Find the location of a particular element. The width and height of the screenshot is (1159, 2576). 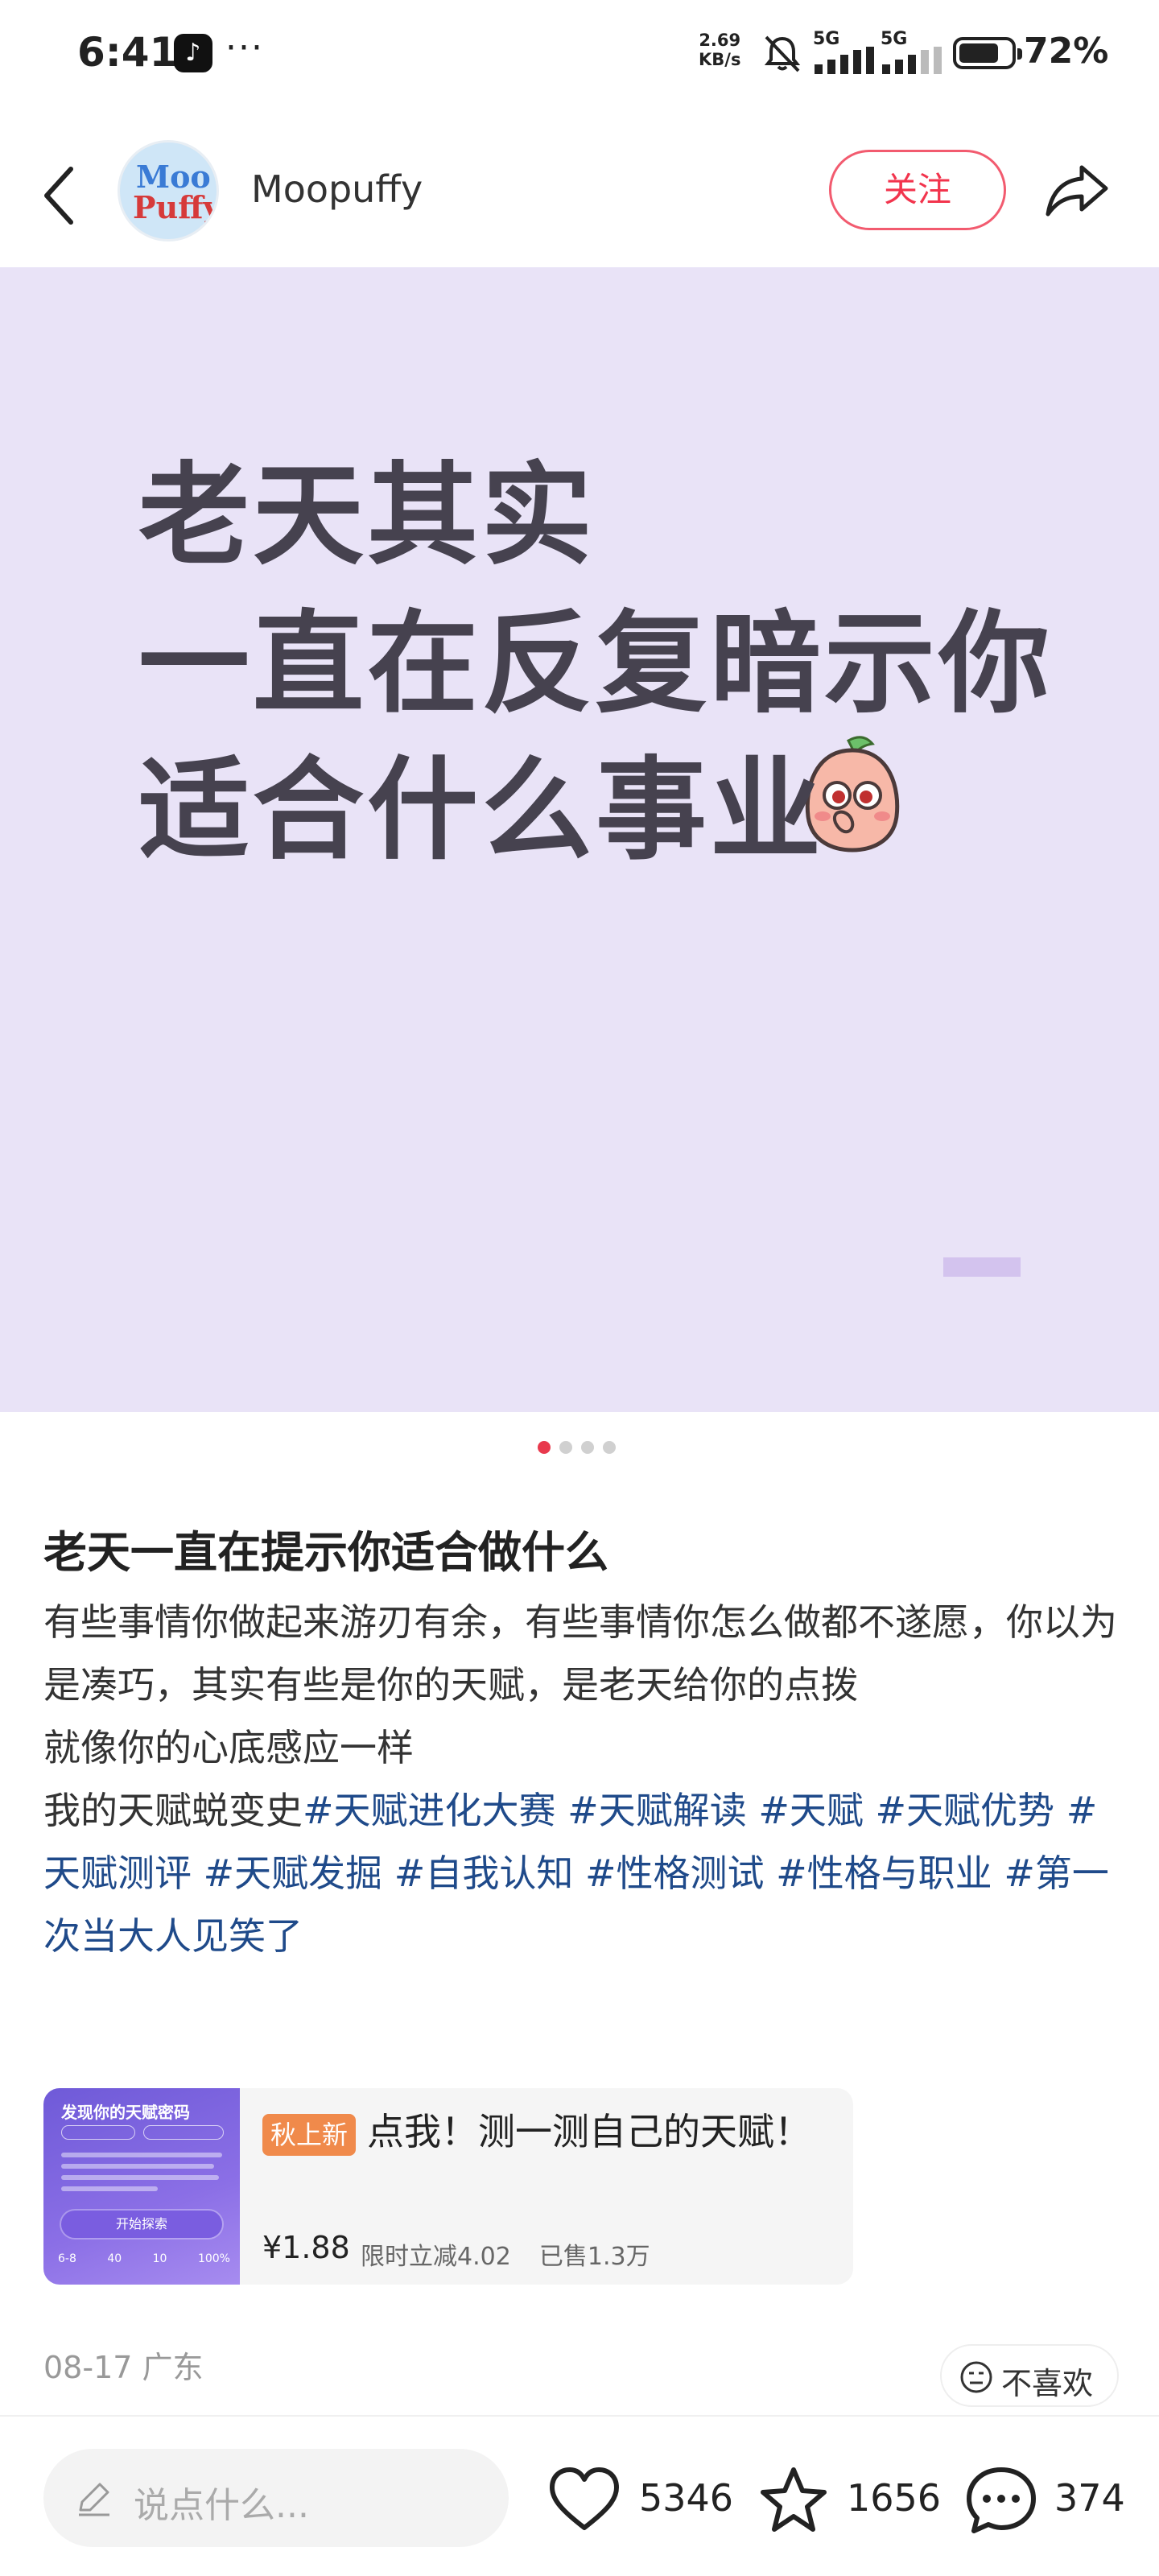

thumb-stat: 6-8 is located at coordinates (67, 2258).